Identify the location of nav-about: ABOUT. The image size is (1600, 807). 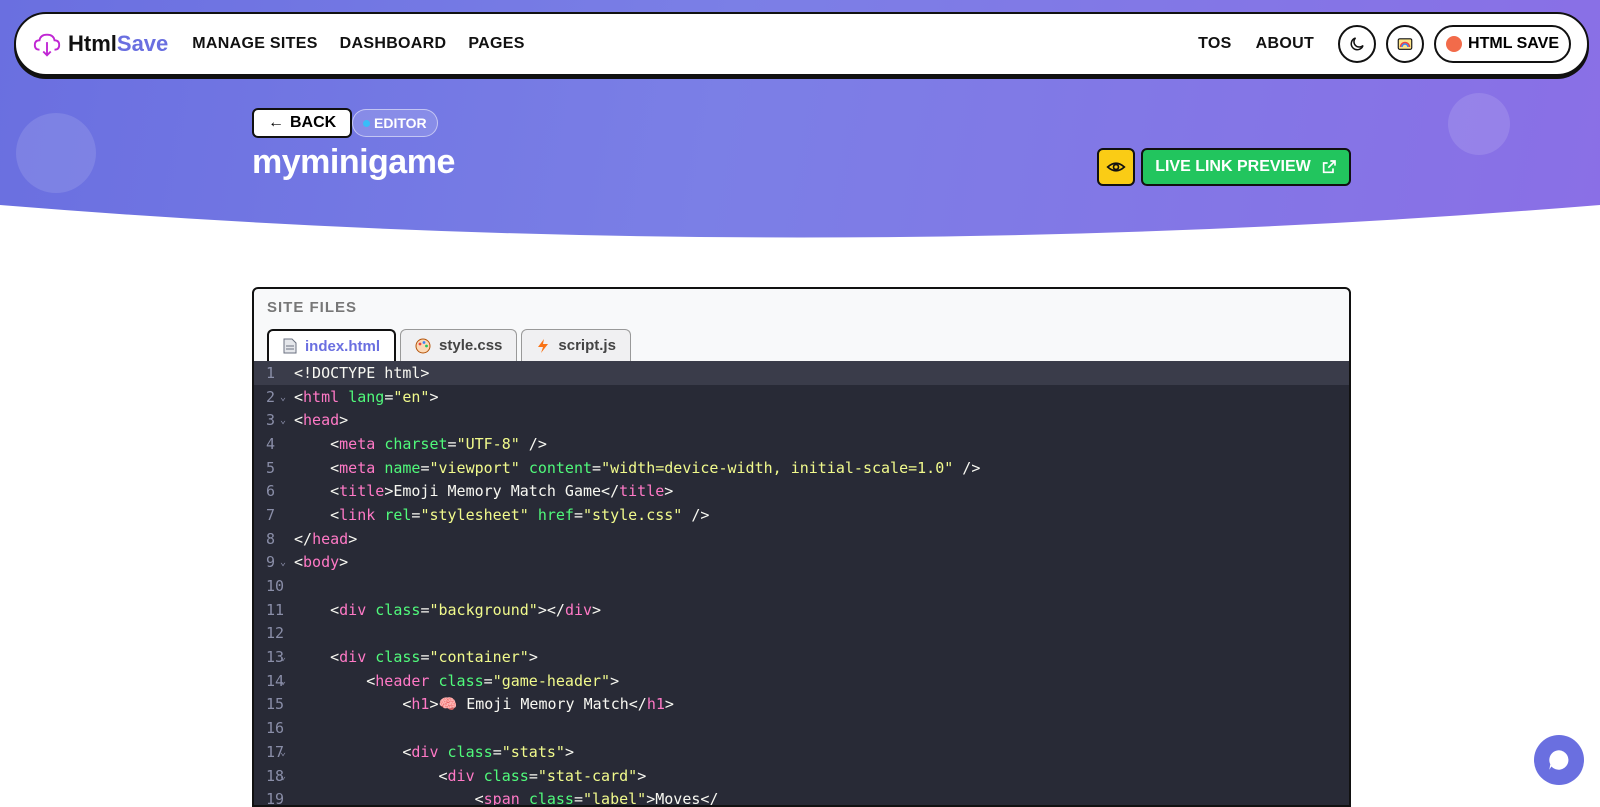
(1285, 44).